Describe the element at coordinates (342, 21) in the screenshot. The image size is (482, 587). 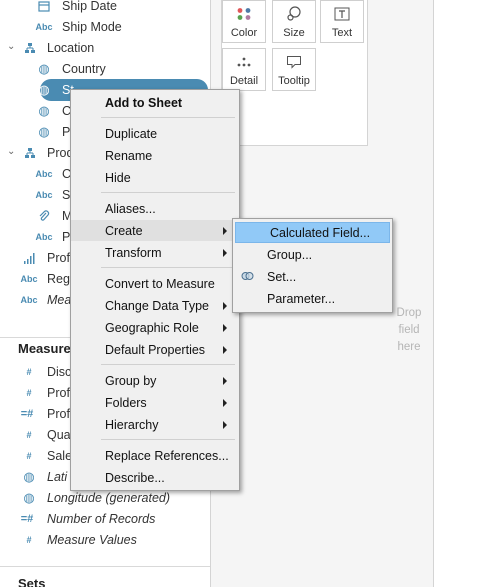
I see `text-button: Text` at that location.